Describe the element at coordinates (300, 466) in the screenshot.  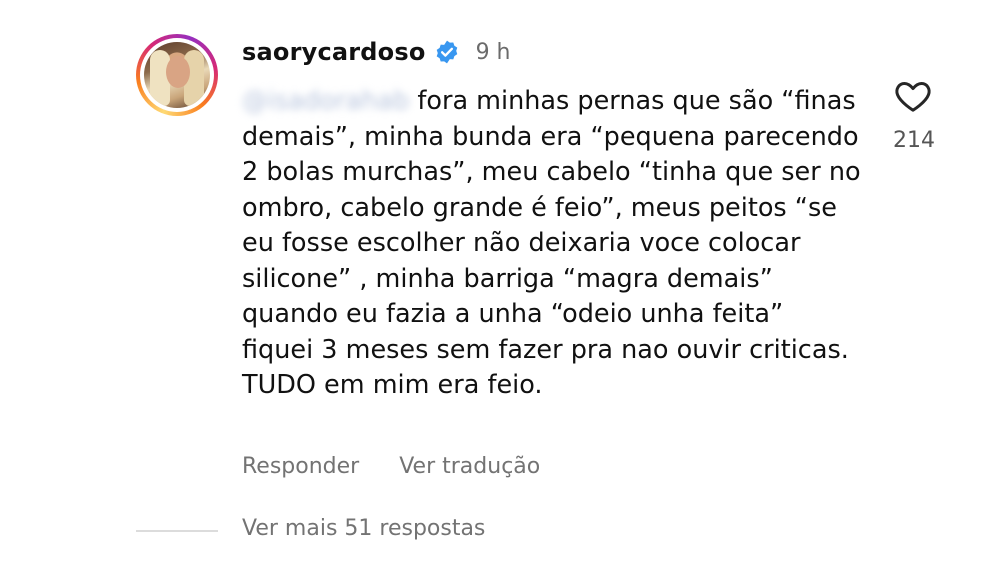
I see `reply-button: Responder` at that location.